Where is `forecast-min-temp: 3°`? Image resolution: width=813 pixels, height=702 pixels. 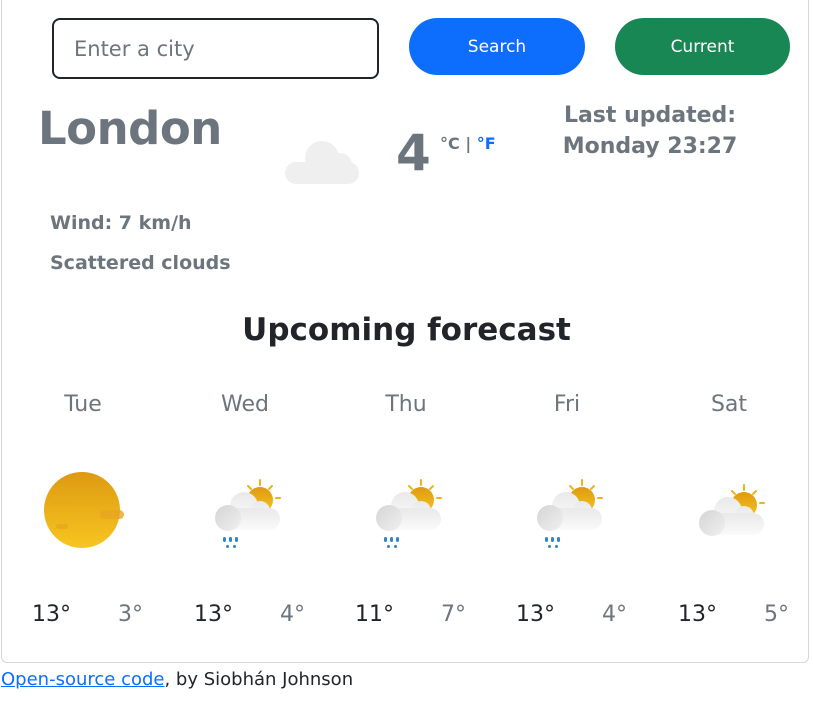 forecast-min-temp: 3° is located at coordinates (130, 614).